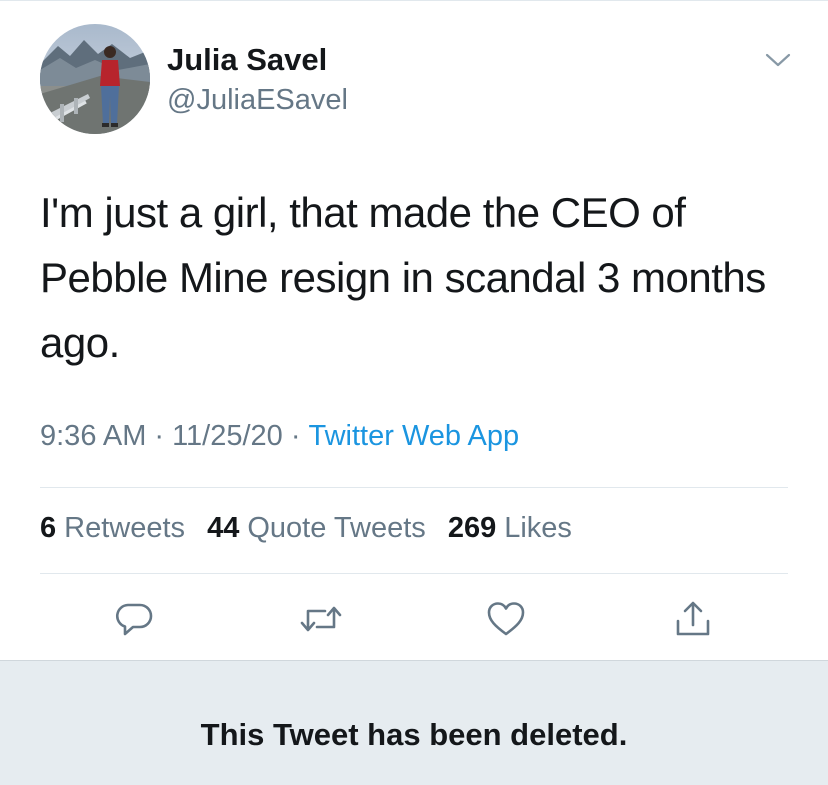 The height and width of the screenshot is (785, 828). I want to click on reply-button, so click(134, 621).